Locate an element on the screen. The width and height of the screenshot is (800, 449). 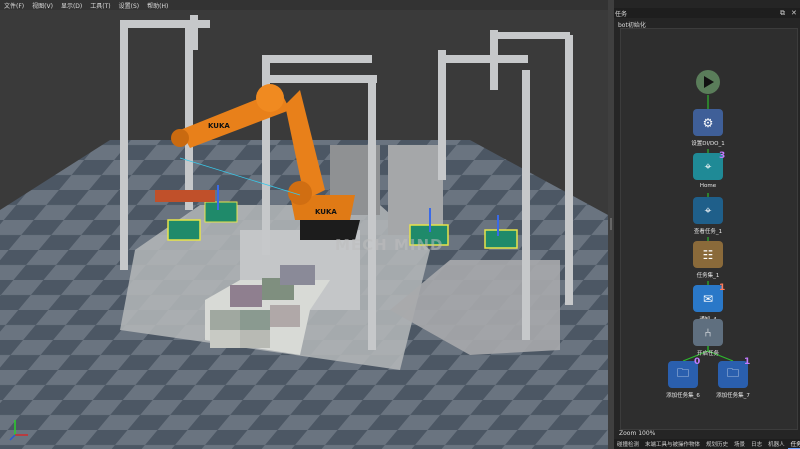
flow-node-notify: ✉ 1 通知_4 is located at coordinates (709, 303).